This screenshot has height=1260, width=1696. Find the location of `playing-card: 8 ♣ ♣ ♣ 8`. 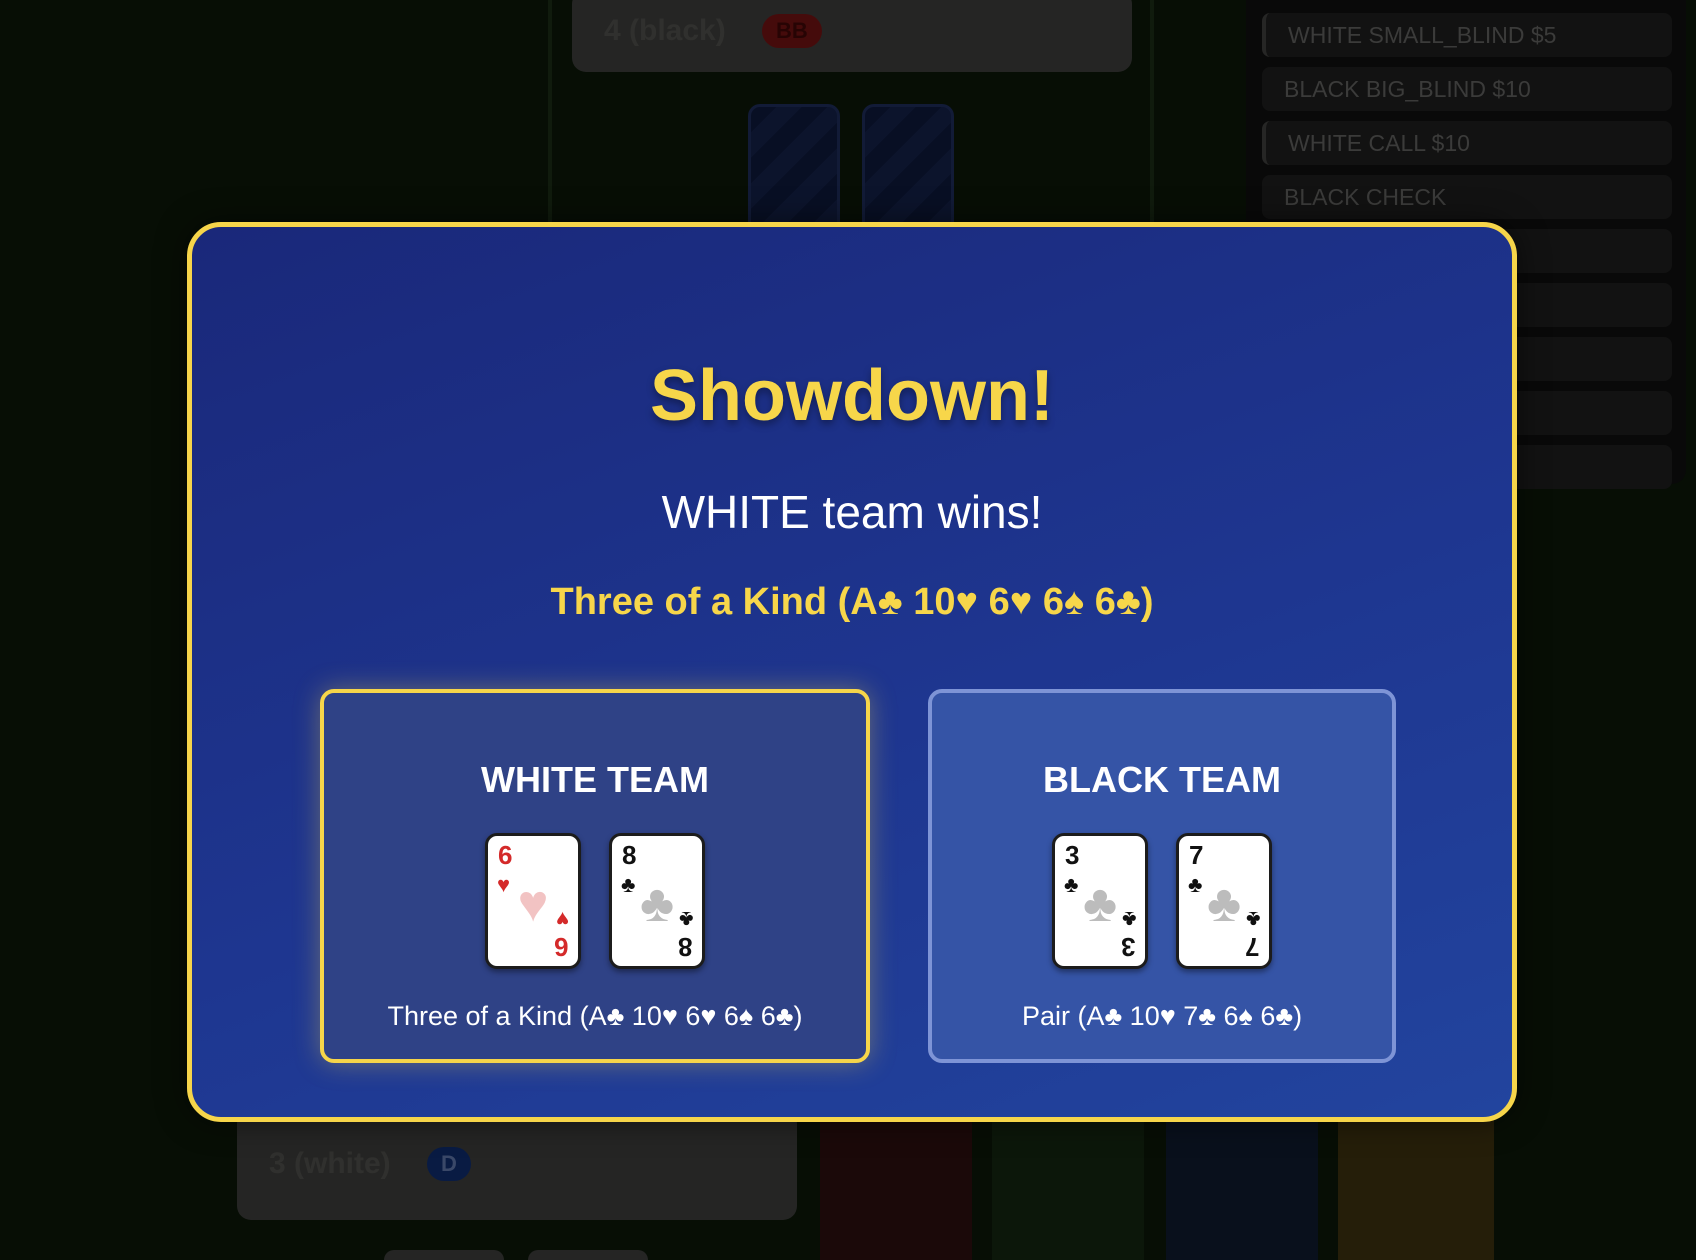

playing-card: 8 ♣ ♣ ♣ 8 is located at coordinates (657, 901).